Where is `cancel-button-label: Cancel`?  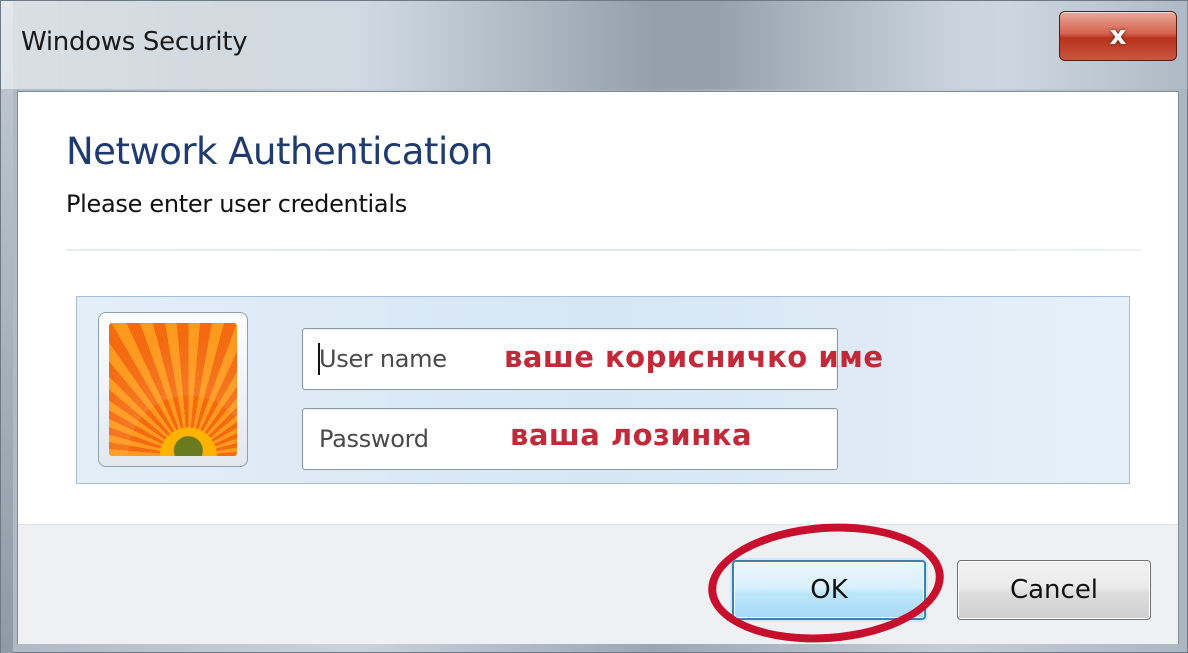 cancel-button-label: Cancel is located at coordinates (1054, 590).